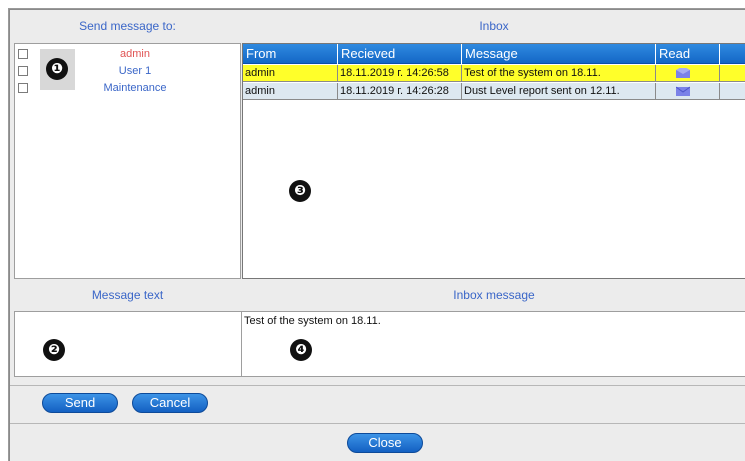  I want to click on cell-message: Test of the system on 18.11., so click(559, 73).